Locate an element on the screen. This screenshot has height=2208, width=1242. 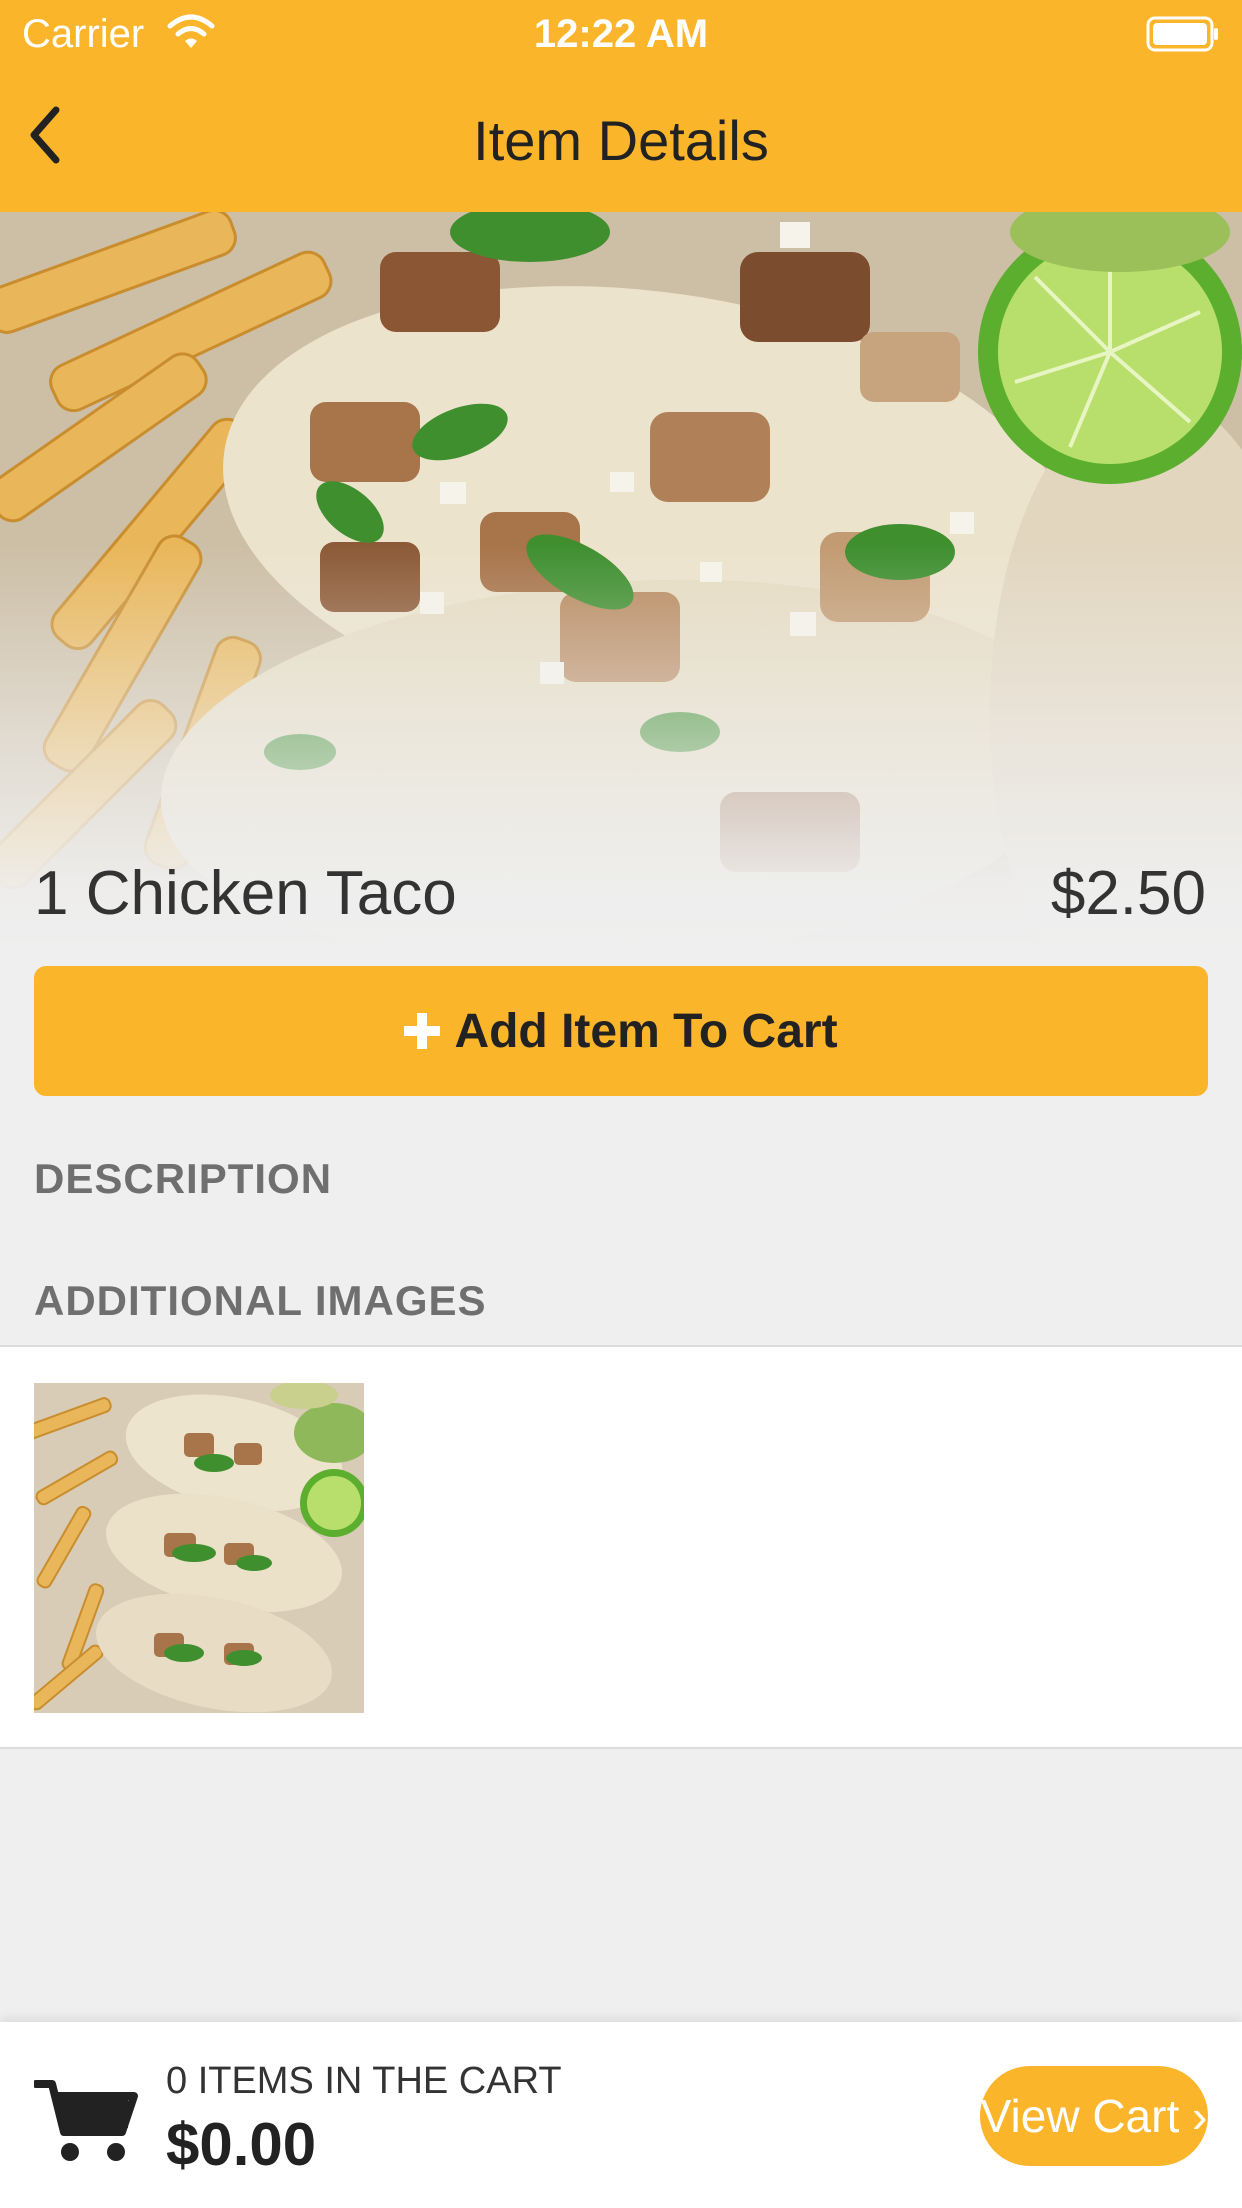
plus-icon is located at coordinates (422, 1031).